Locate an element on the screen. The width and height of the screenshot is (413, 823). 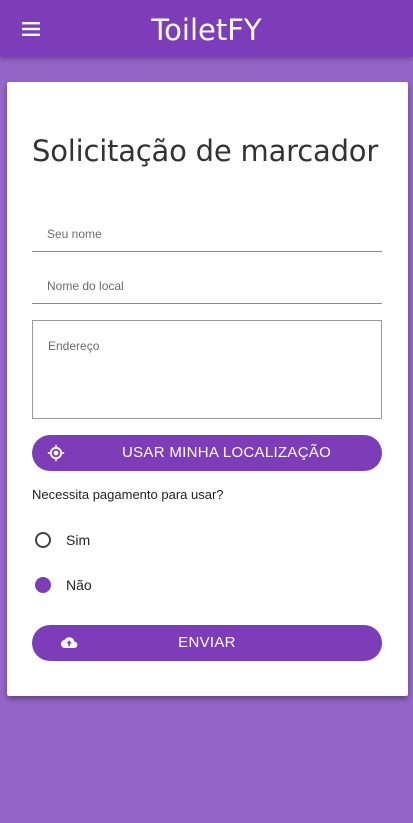
name-input is located at coordinates (207, 234).